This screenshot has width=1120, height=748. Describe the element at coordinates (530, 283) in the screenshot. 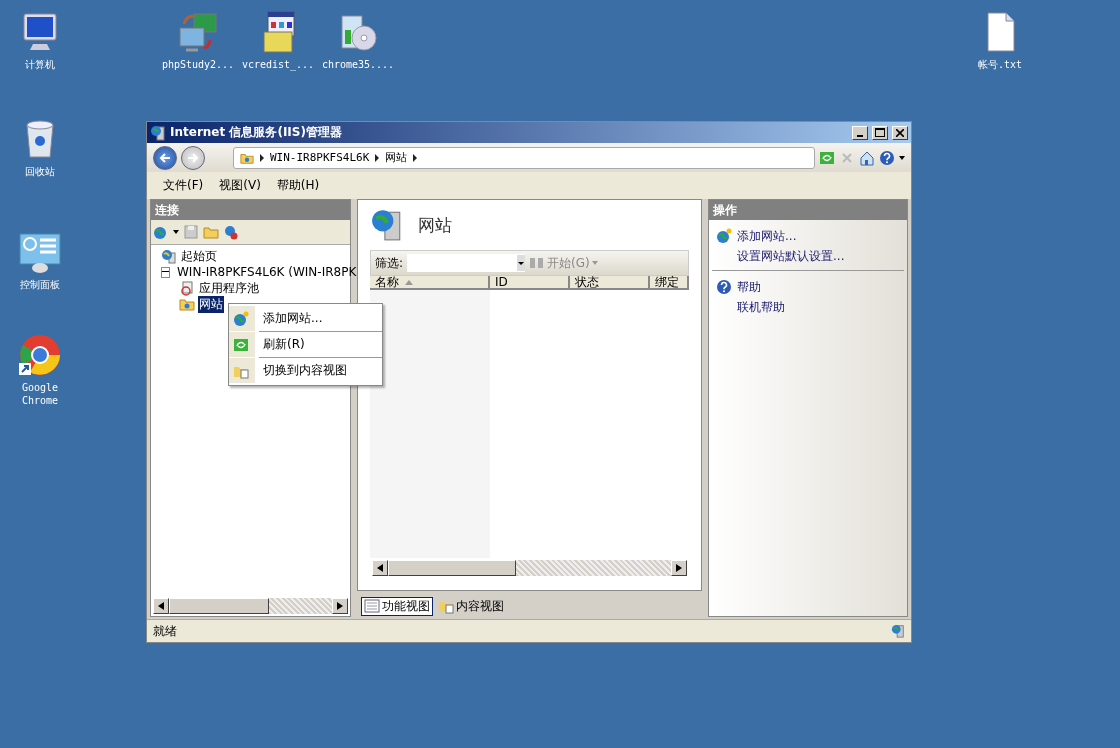

I see `column-header: ID` at that location.